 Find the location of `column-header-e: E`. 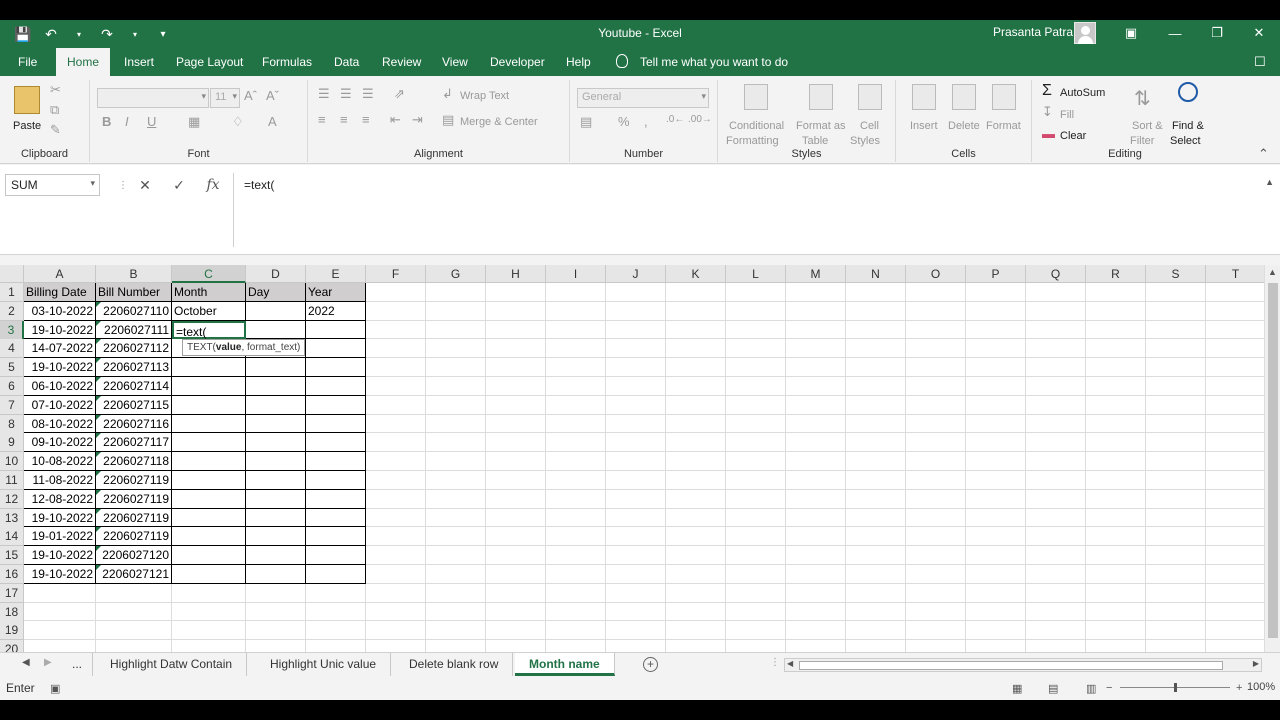

column-header-e: E is located at coordinates (336, 274).